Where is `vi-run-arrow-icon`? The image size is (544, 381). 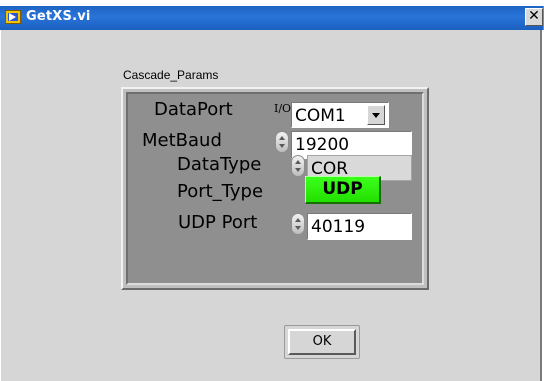
vi-run-arrow-icon is located at coordinates (12, 17).